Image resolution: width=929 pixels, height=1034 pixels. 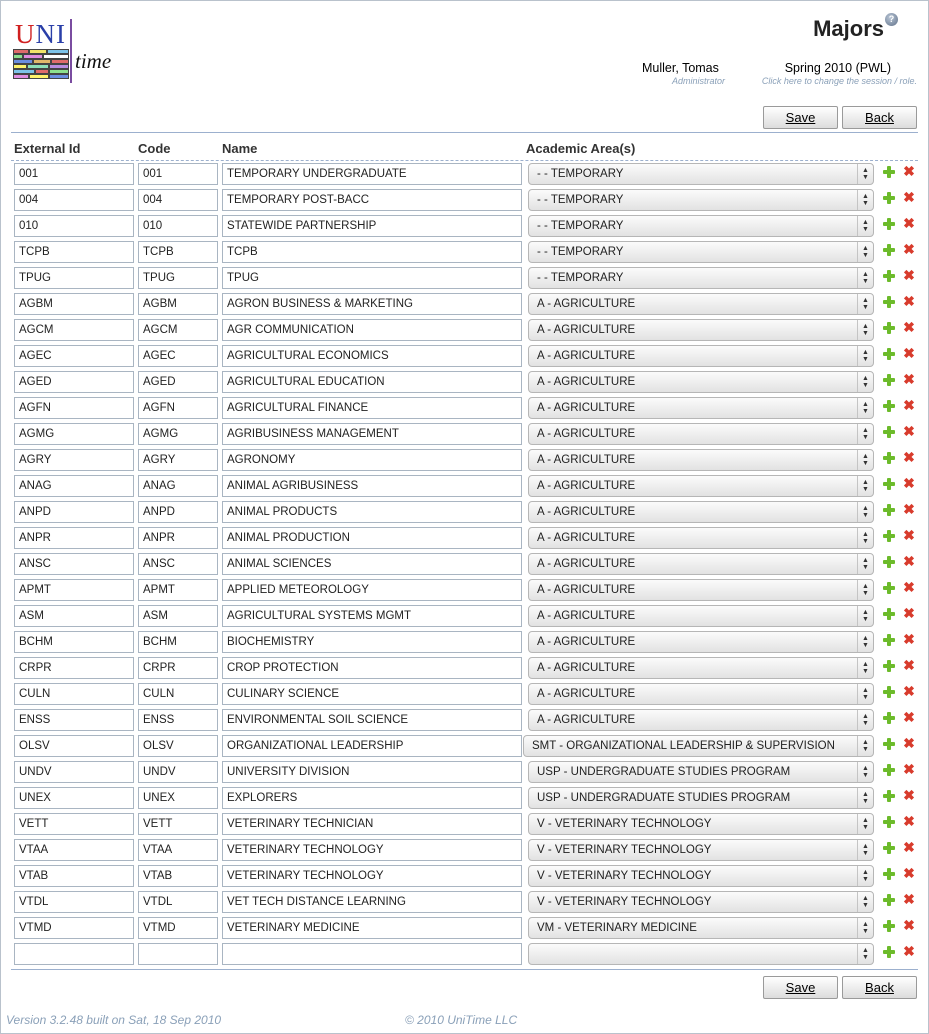 I want to click on name-input: AGR COMMUNICATION, so click(x=372, y=330).